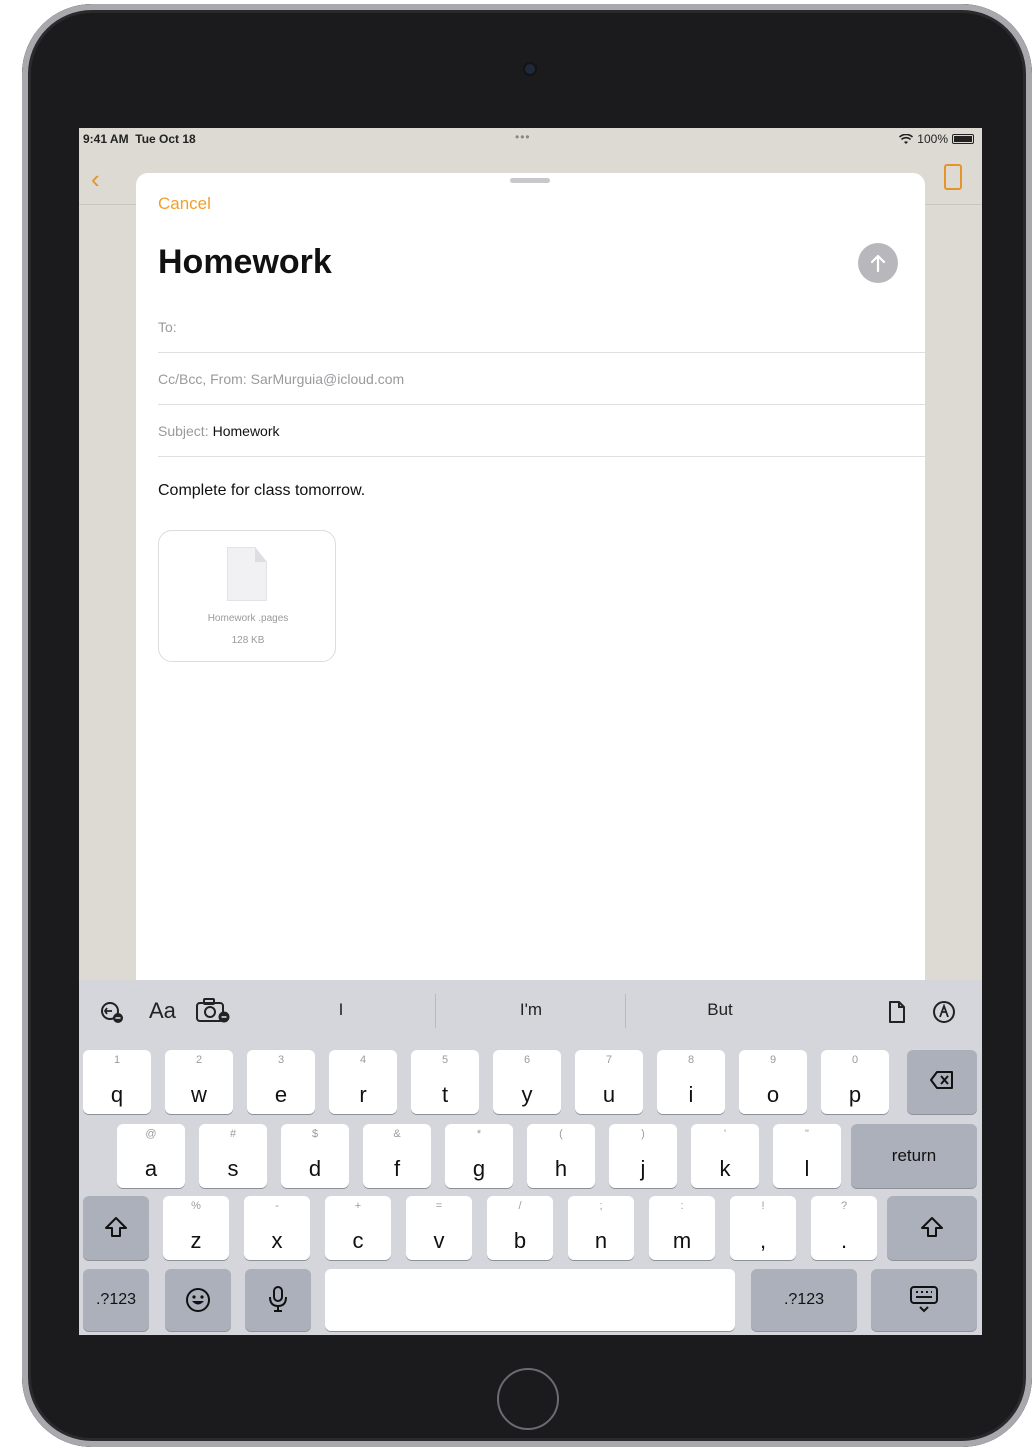 Image resolution: width=1036 pixels, height=1451 pixels. I want to click on key-z: % z, so click(196, 1228).